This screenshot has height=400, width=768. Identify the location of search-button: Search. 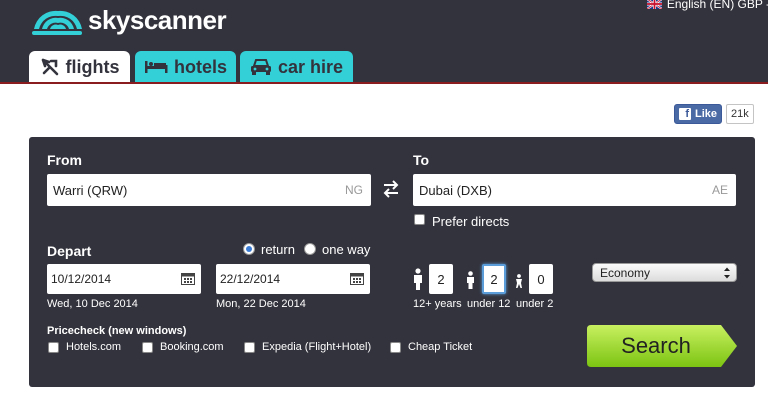
(662, 346).